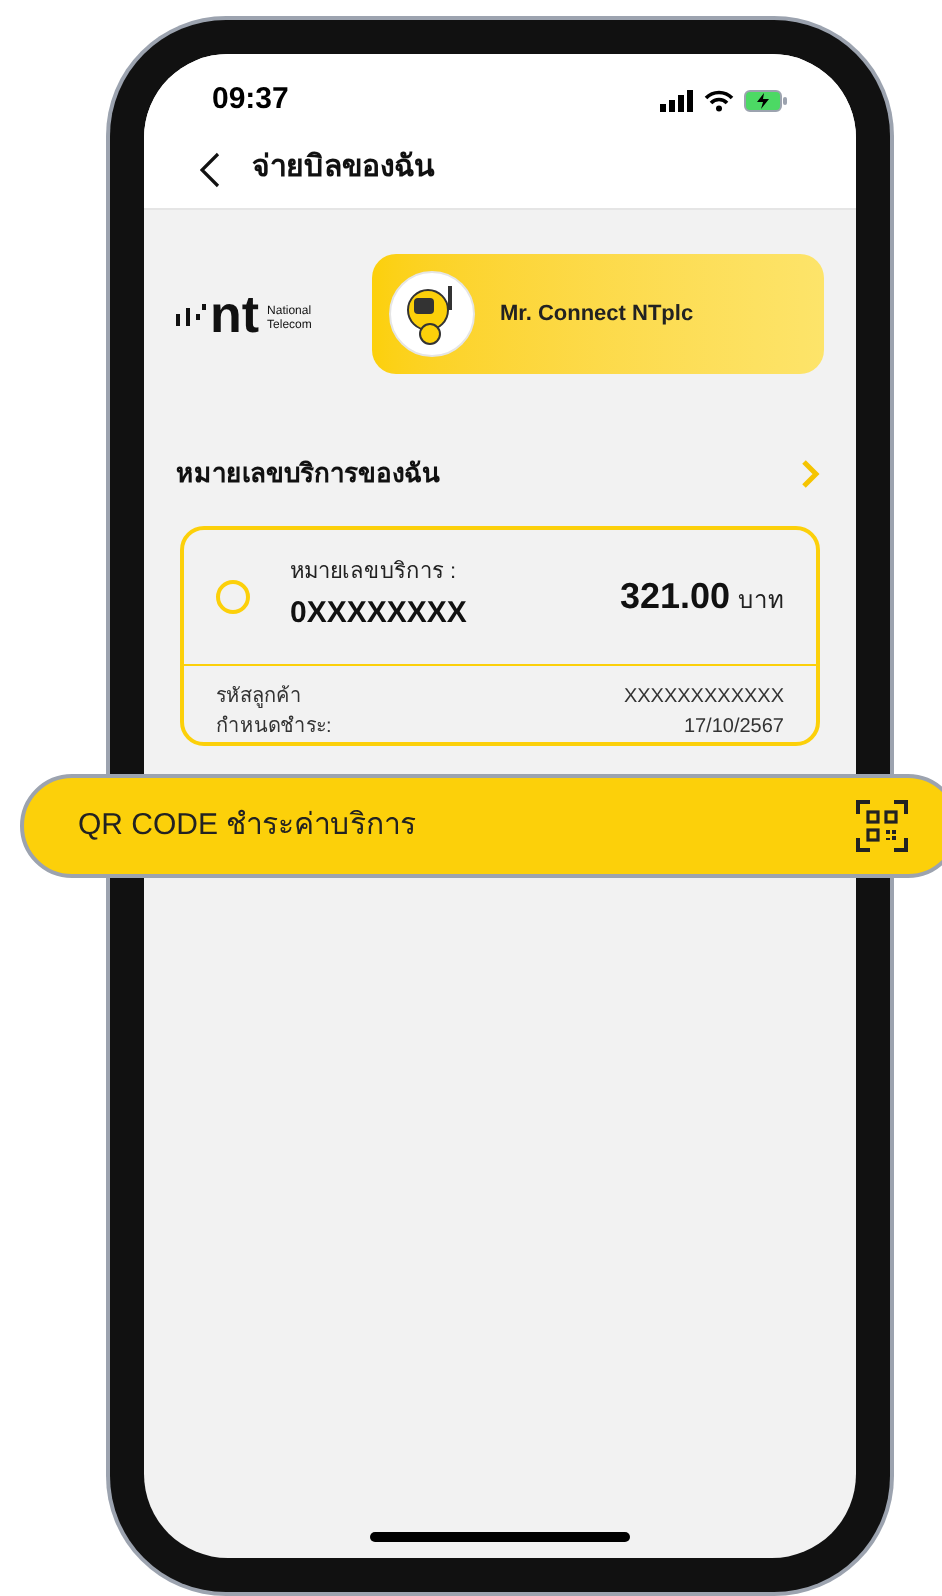  I want to click on logo-text: nt, so click(235, 314).